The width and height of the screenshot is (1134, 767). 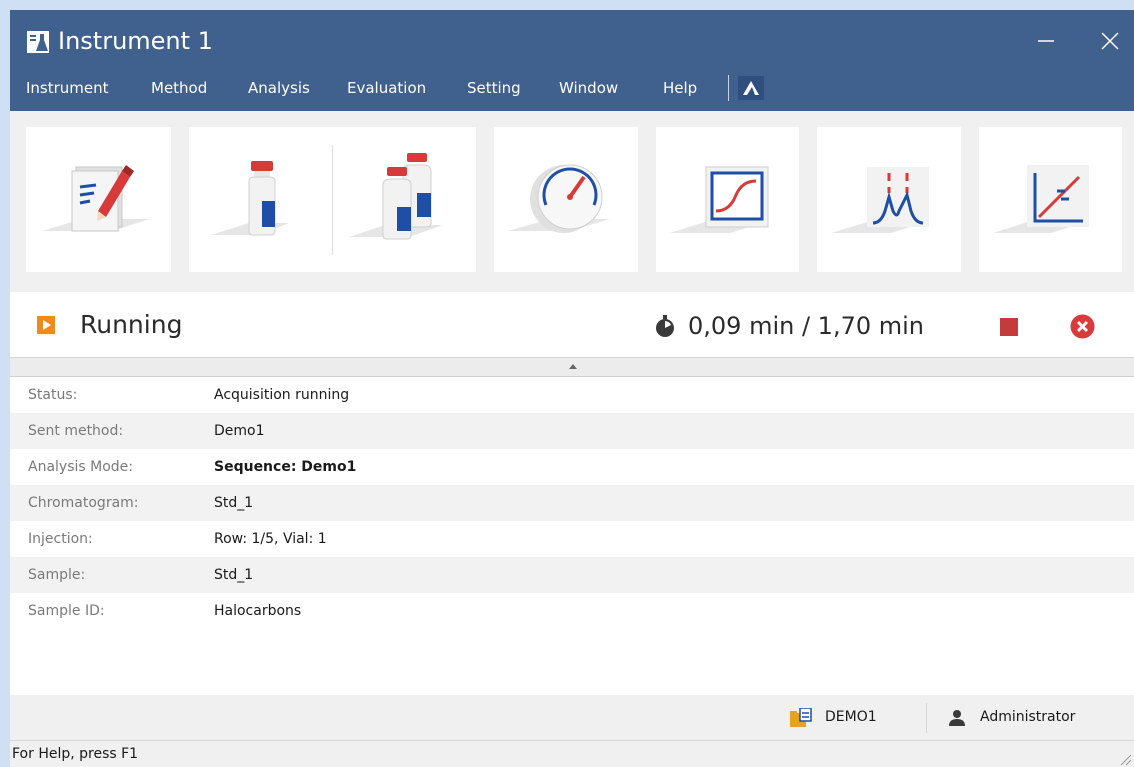 I want to click on detail-label: Sample:, so click(x=57, y=575).